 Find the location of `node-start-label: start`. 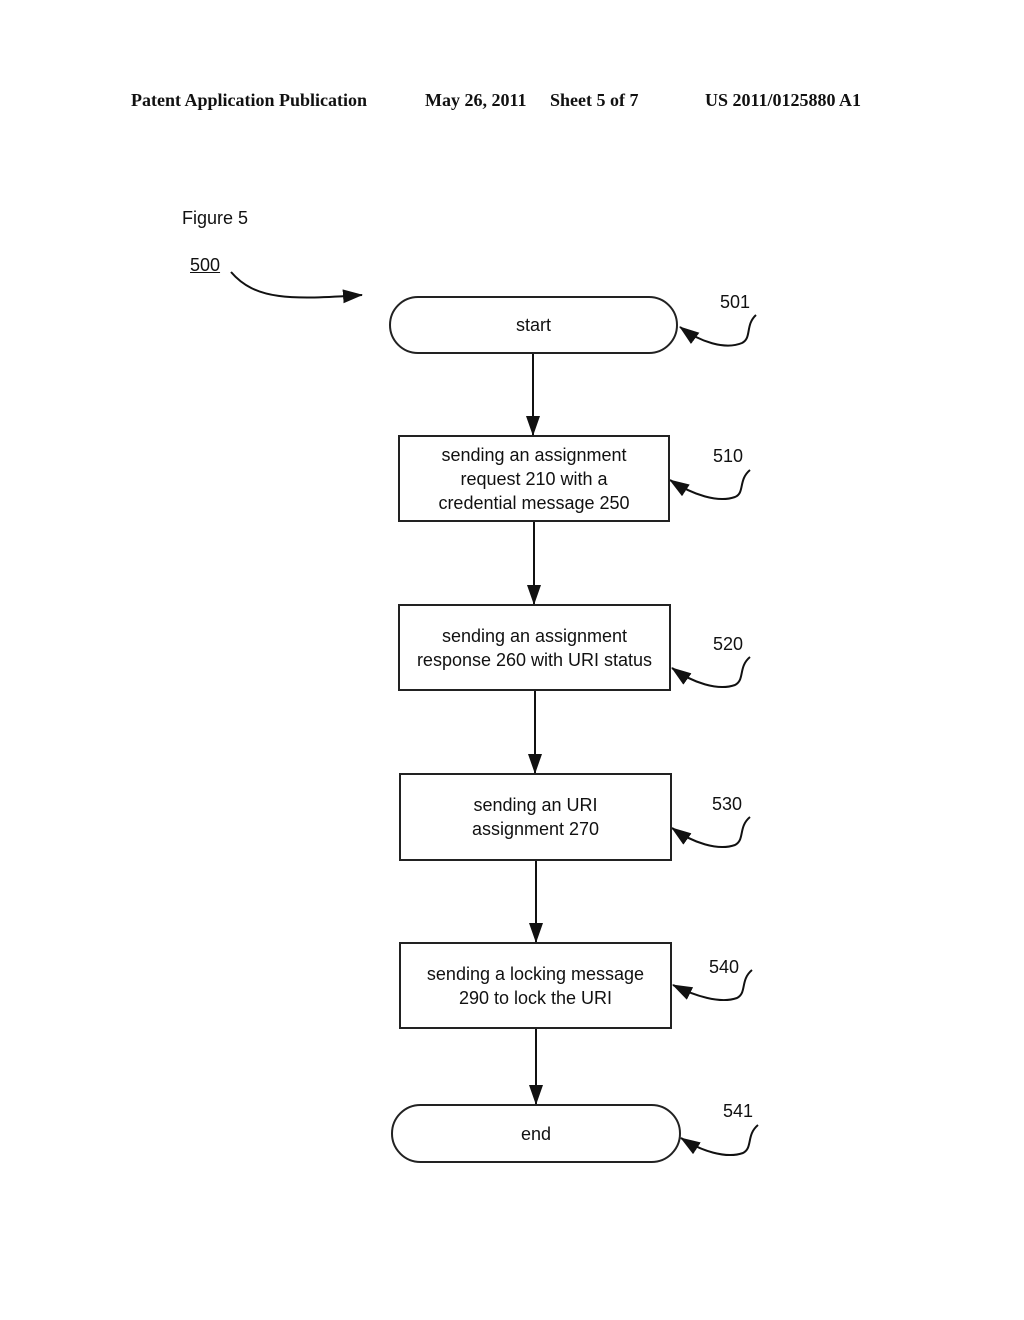

node-start-label: start is located at coordinates (533, 325).